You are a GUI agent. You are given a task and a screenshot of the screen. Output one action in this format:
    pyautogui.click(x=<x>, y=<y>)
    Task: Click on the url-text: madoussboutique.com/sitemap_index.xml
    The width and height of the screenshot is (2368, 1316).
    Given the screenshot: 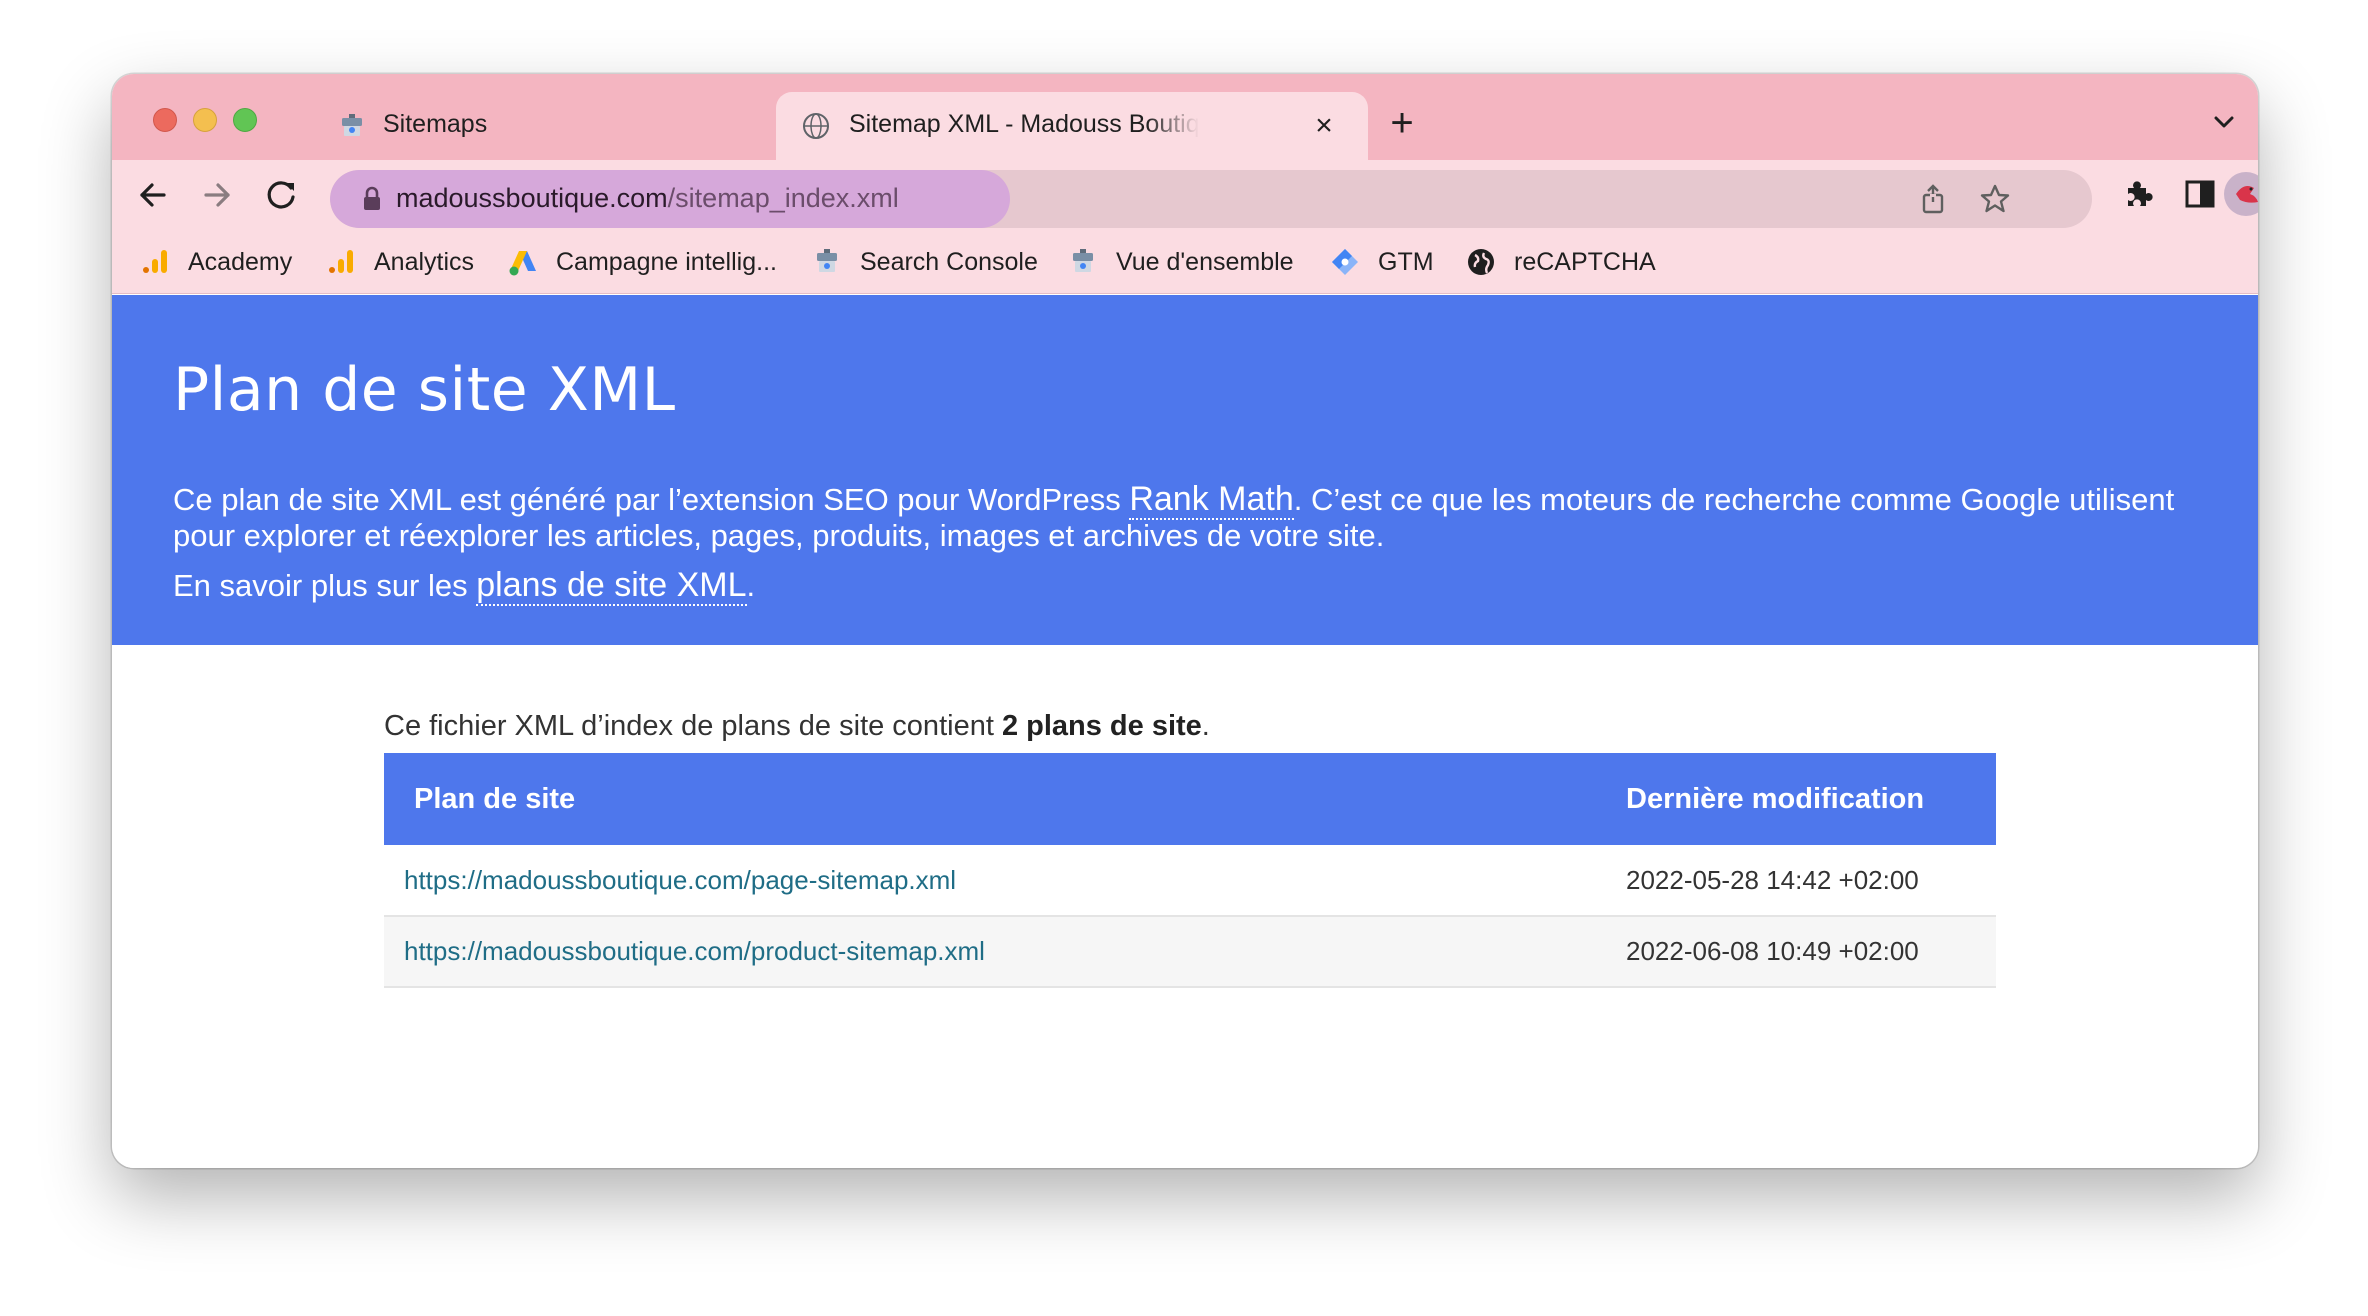 What is the action you would take?
    pyautogui.click(x=647, y=198)
    